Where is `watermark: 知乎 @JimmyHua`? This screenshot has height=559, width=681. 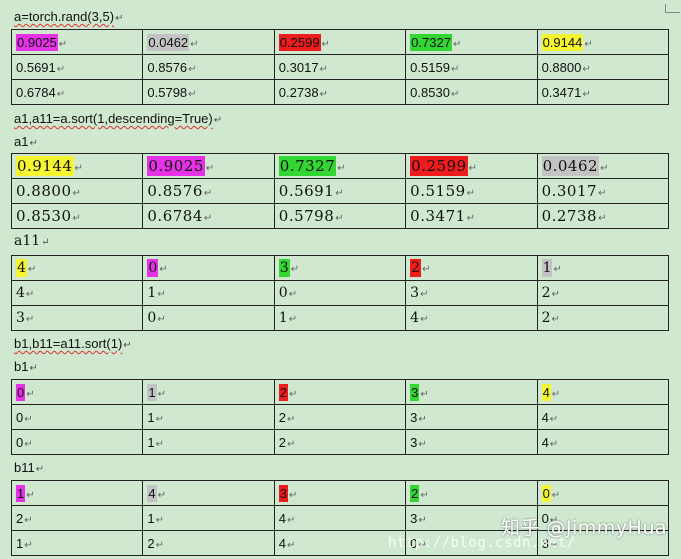
watermark: 知乎 @JimmyHua is located at coordinates (583, 528).